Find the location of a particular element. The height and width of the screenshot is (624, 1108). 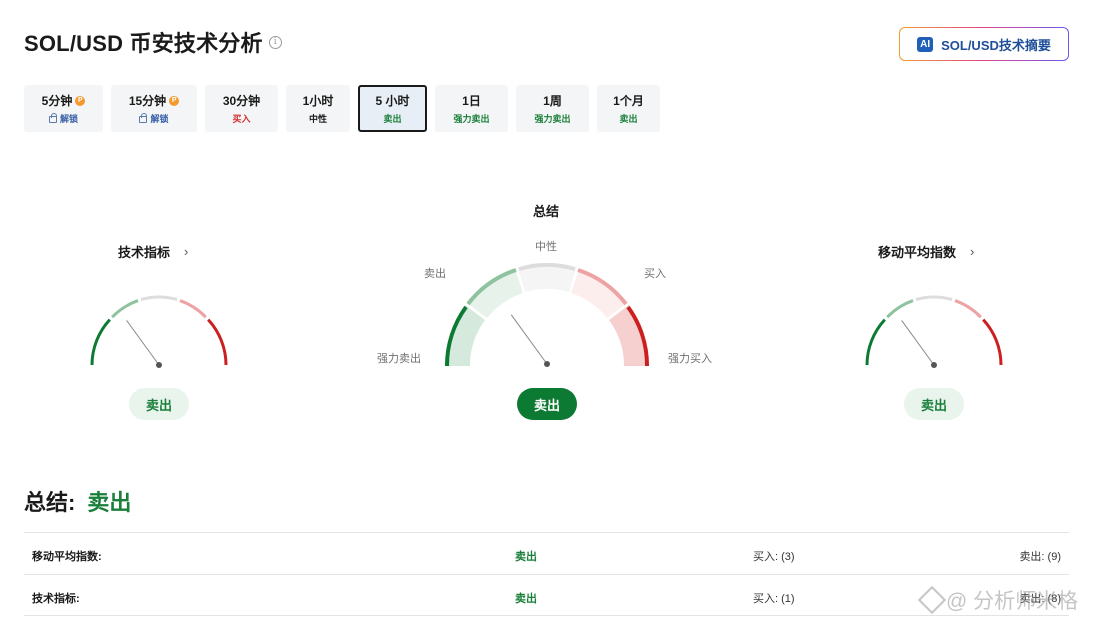

tab-30m: 30分钟 买入 is located at coordinates (241, 108).